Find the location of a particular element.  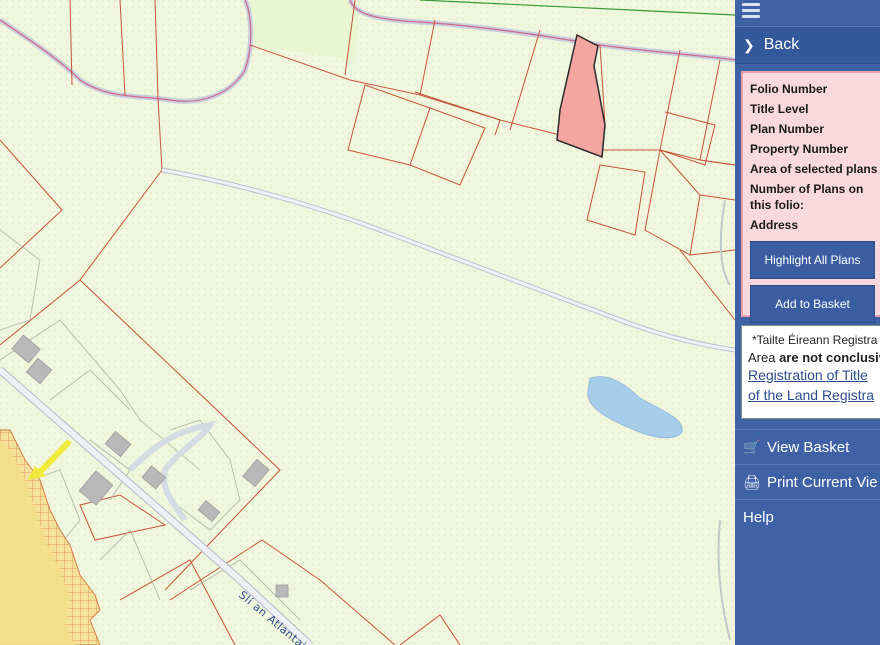

disclaimer-line2-prefix: Area is located at coordinates (764, 357).